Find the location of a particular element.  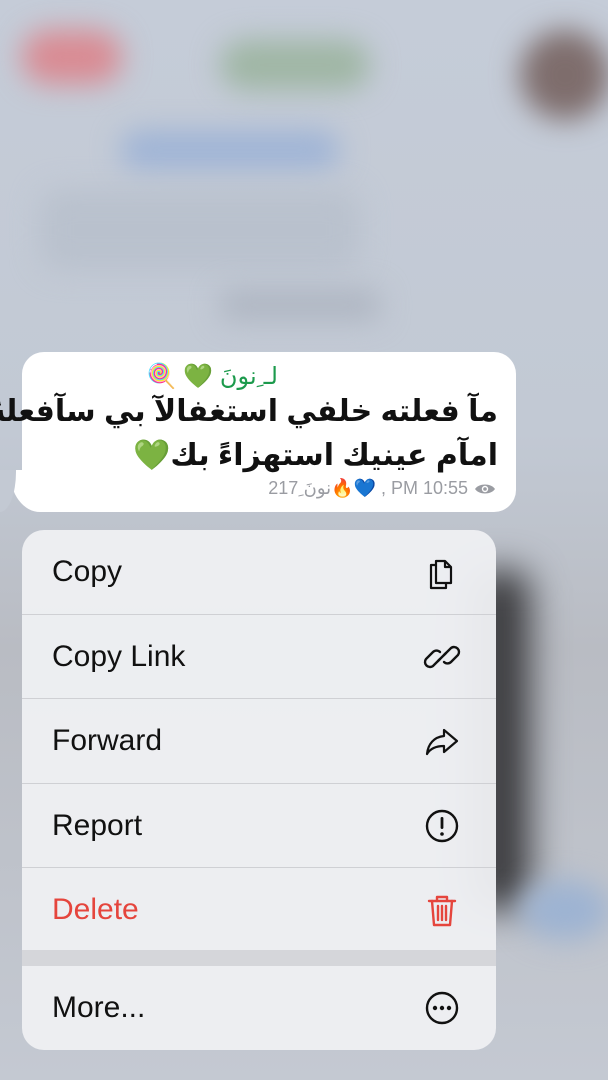

message-text-line-1: مآ فعلته خلفي استغفالآ بي سآفعلهُ is located at coordinates (249, 411).